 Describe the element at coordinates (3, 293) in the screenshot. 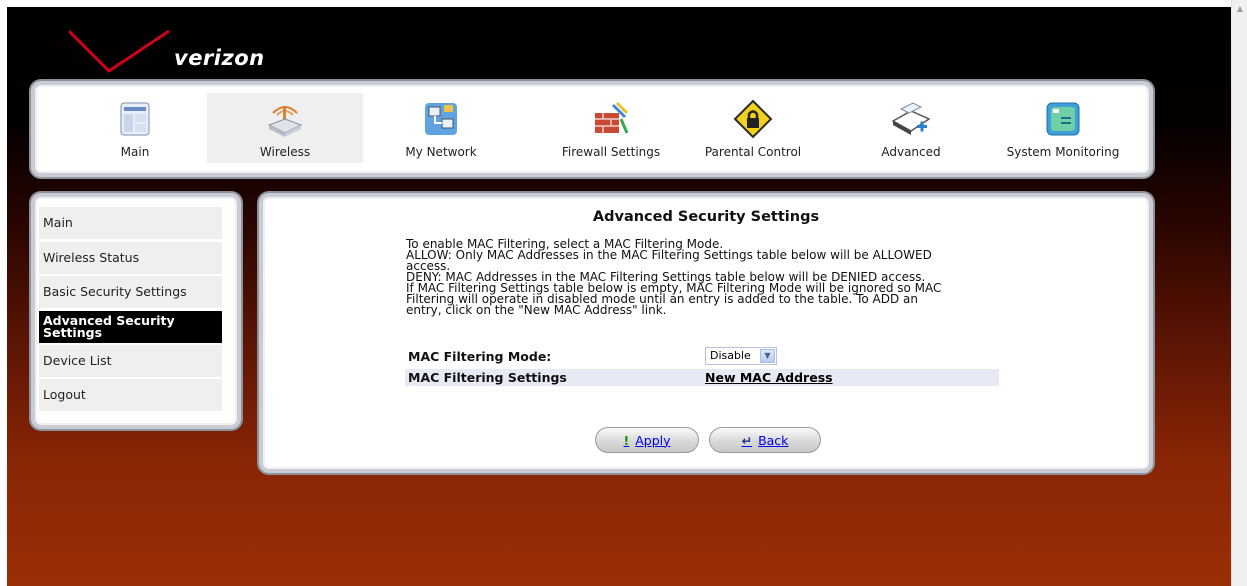

I see `window-left-edge` at that location.